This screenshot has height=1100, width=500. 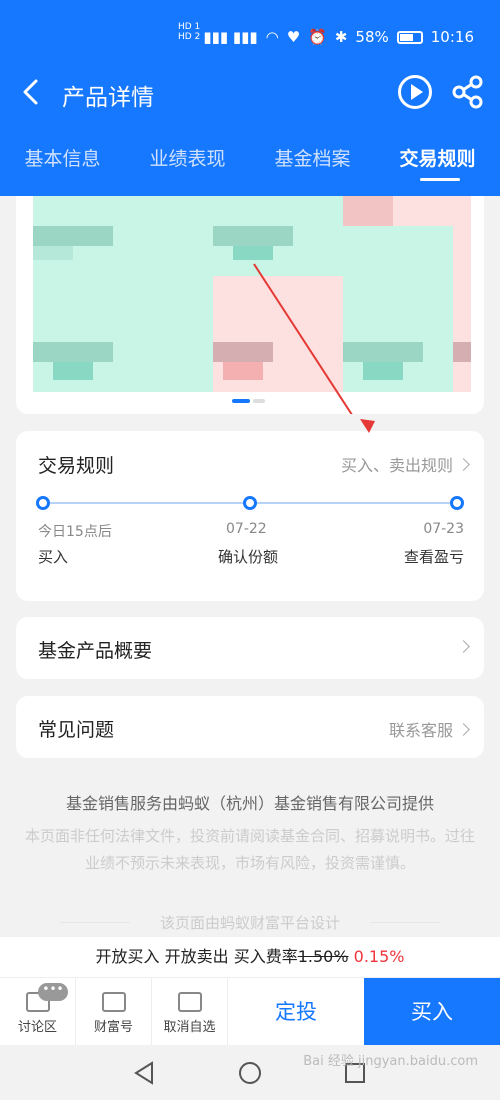 What do you see at coordinates (187, 157) in the screenshot?
I see `tab-performance: 业绩表现` at bounding box center [187, 157].